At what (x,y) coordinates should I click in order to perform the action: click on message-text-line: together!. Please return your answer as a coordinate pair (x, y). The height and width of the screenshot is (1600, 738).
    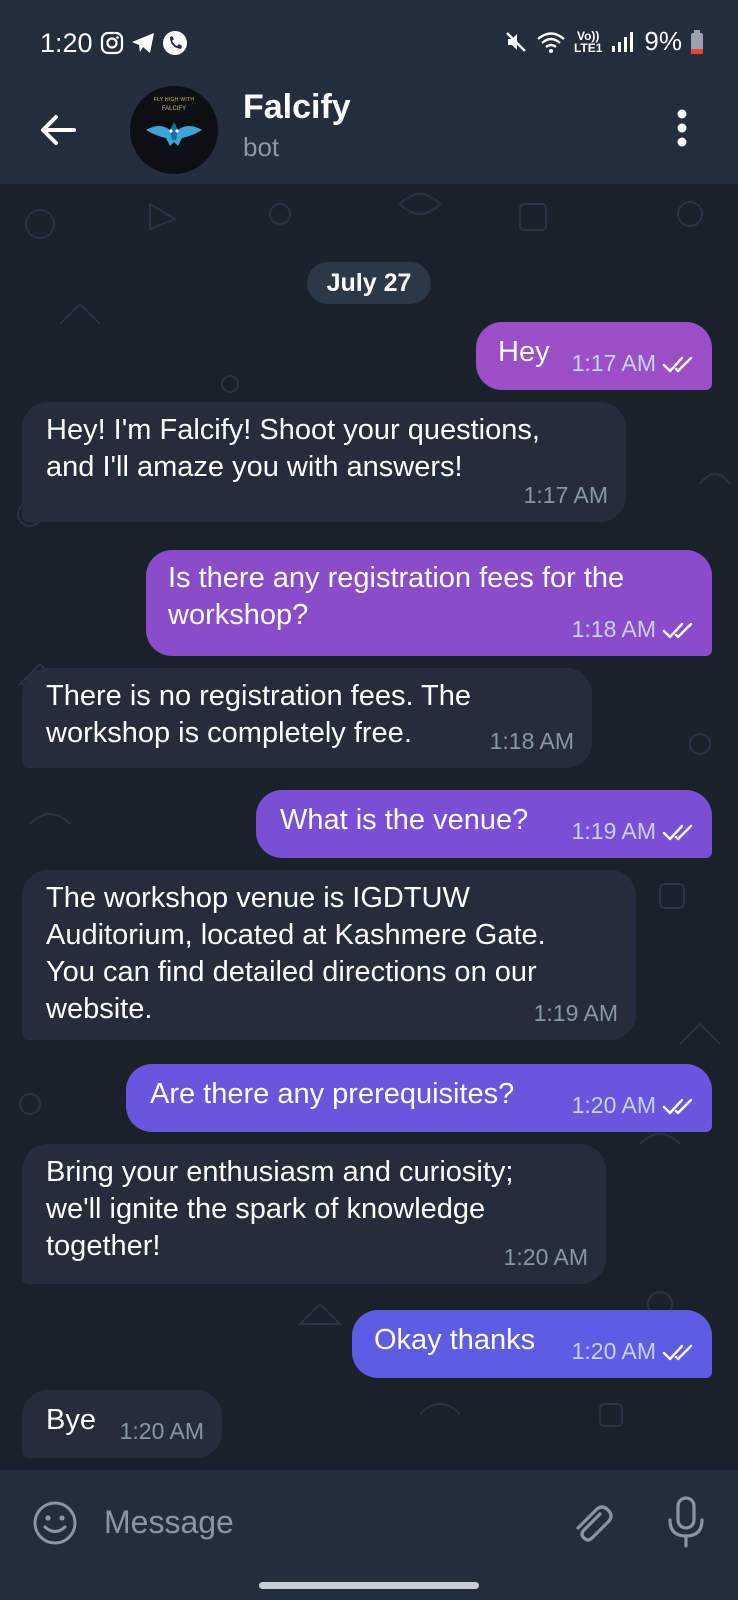
    Looking at the image, I should click on (103, 1246).